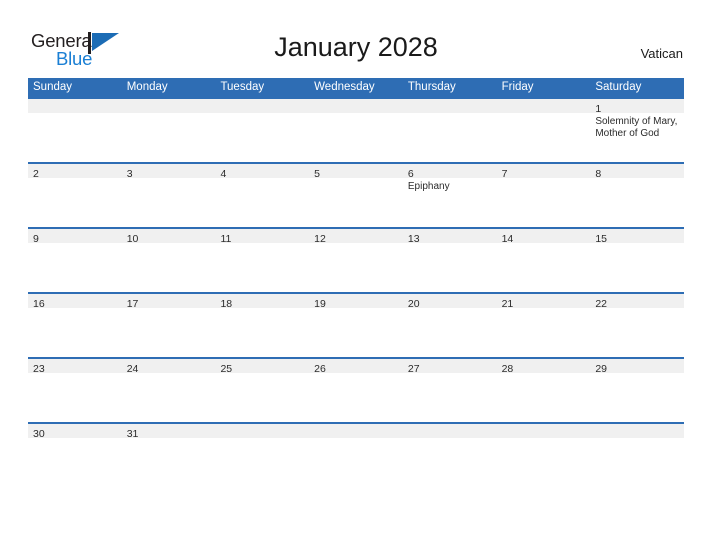 This screenshot has width=712, height=550. Describe the element at coordinates (601, 239) in the screenshot. I see `day-number: 15` at that location.